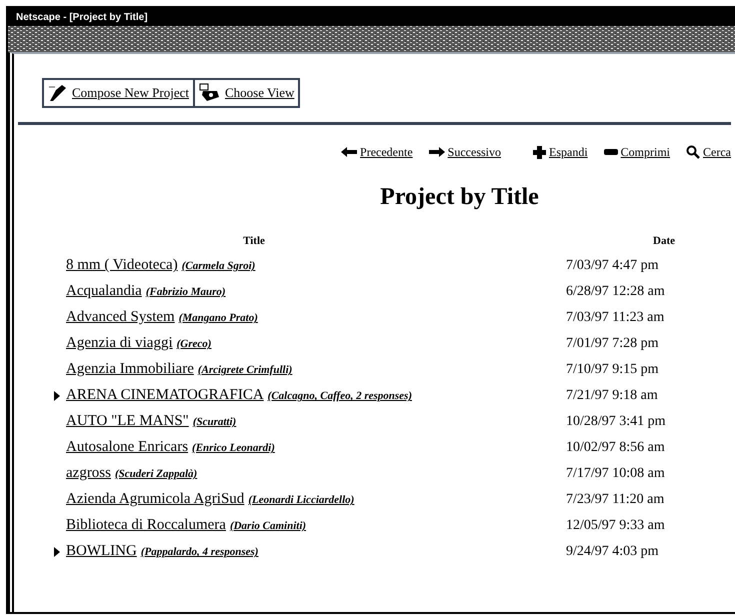 This screenshot has width=735, height=615. What do you see at coordinates (615, 526) in the screenshot?
I see `date-cell-text: 12/05/97 9:33 am` at bounding box center [615, 526].